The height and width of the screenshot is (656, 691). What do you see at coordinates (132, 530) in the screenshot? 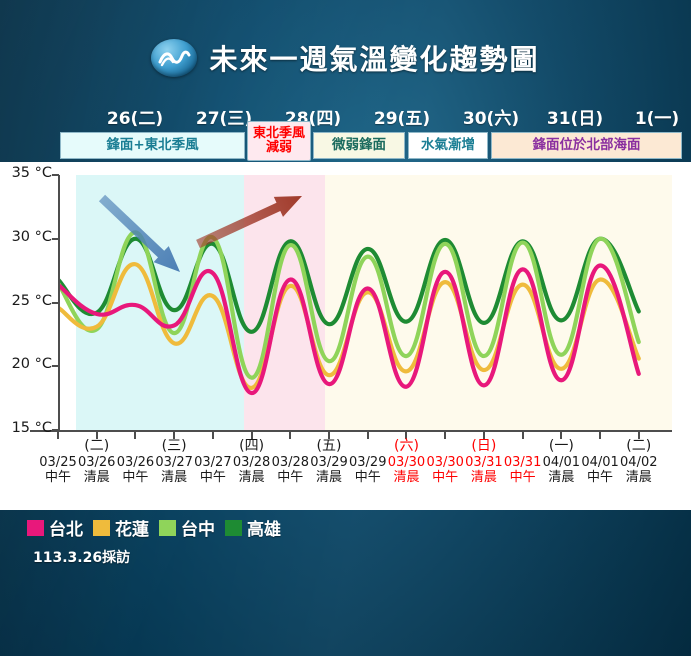
I see `legend-label: 花蓮` at bounding box center [132, 530].